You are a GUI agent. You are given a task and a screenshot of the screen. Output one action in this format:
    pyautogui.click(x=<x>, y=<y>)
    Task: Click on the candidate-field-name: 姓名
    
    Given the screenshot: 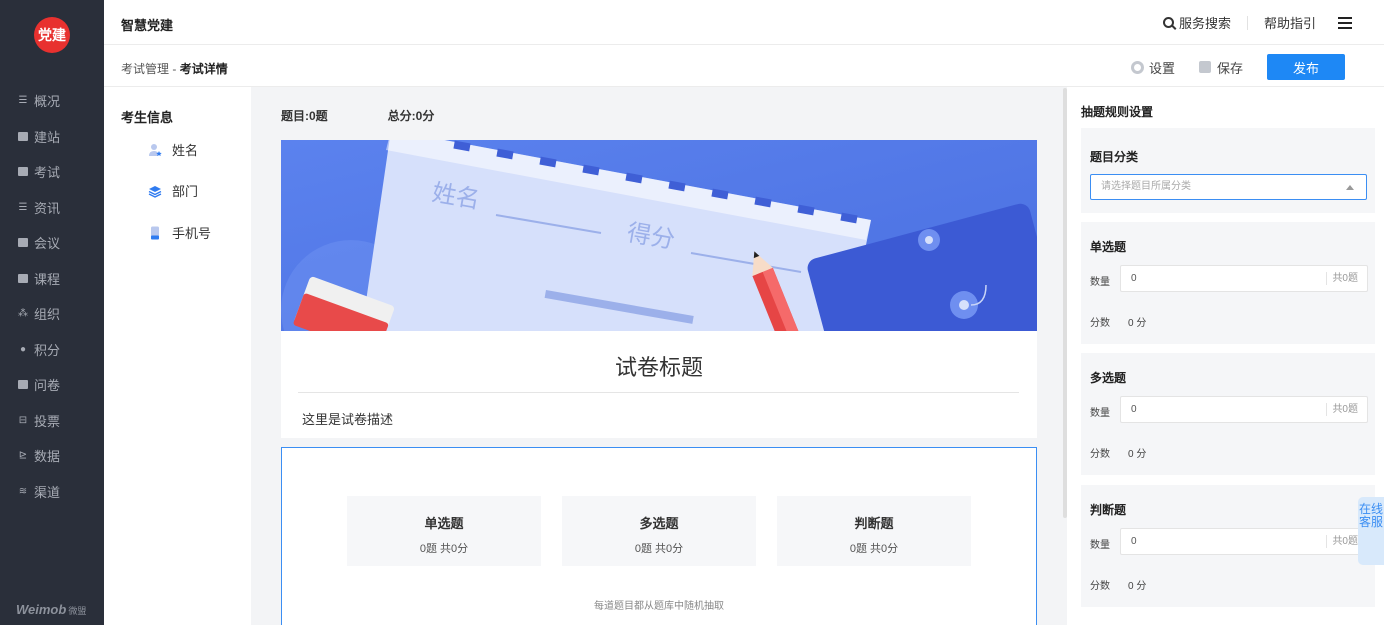 What is the action you would take?
    pyautogui.click(x=173, y=149)
    